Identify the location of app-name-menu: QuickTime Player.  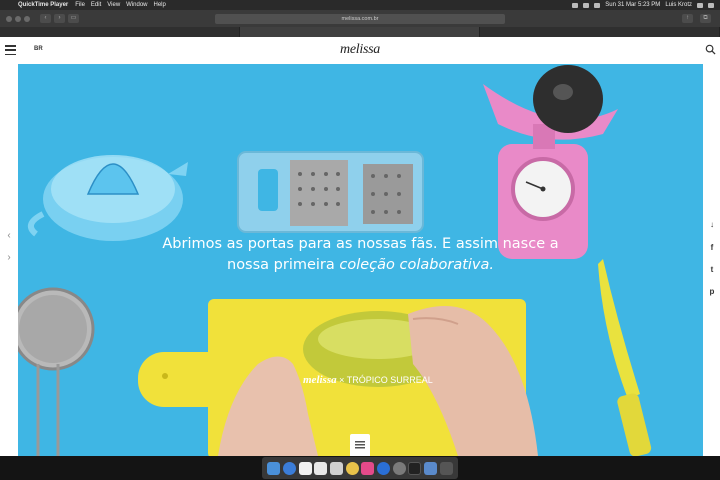
(43, 5).